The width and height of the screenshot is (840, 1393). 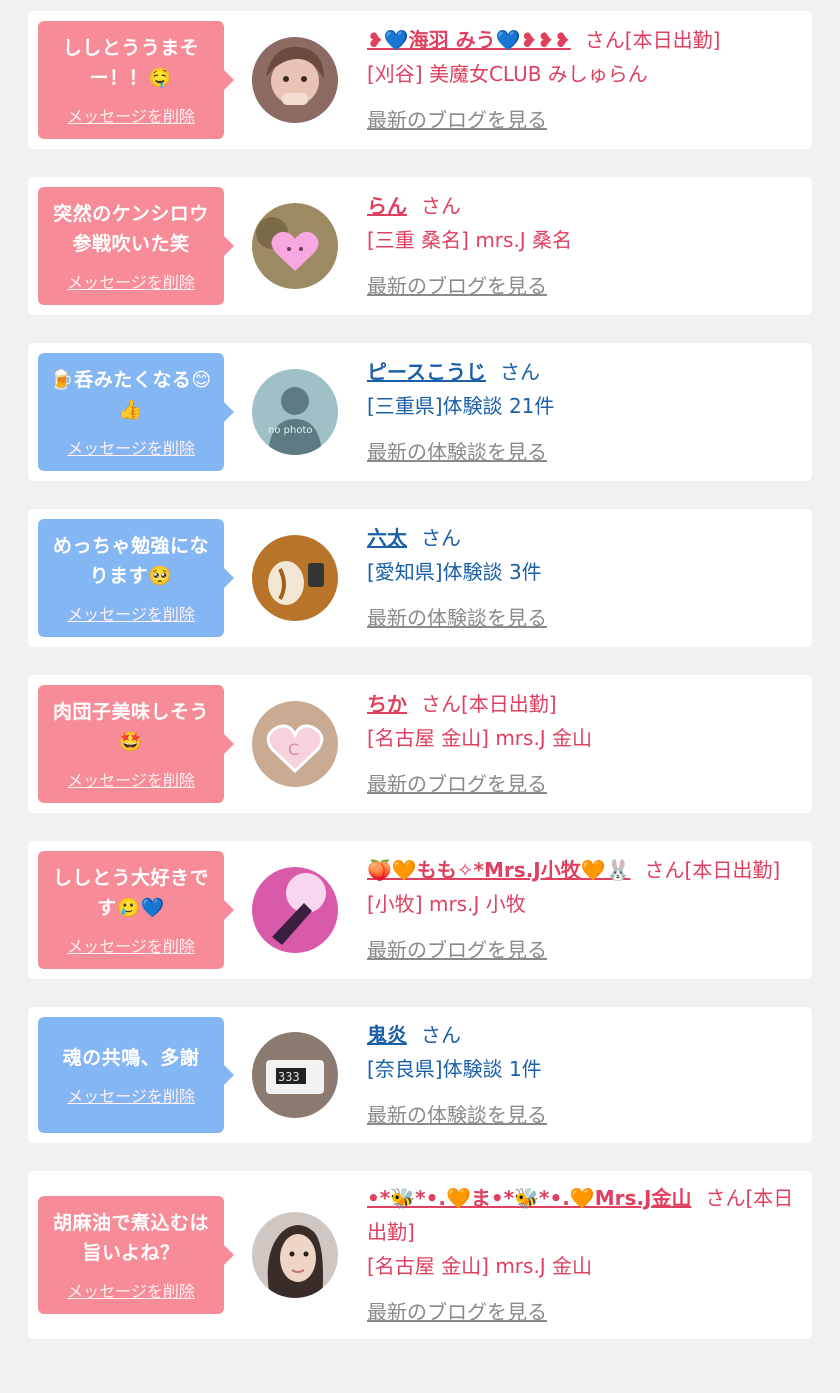 I want to click on sender-name-link: •*🐝*•.🧡ま•*🐝*•.🧡Mrs.J金山, so click(x=529, y=1198).